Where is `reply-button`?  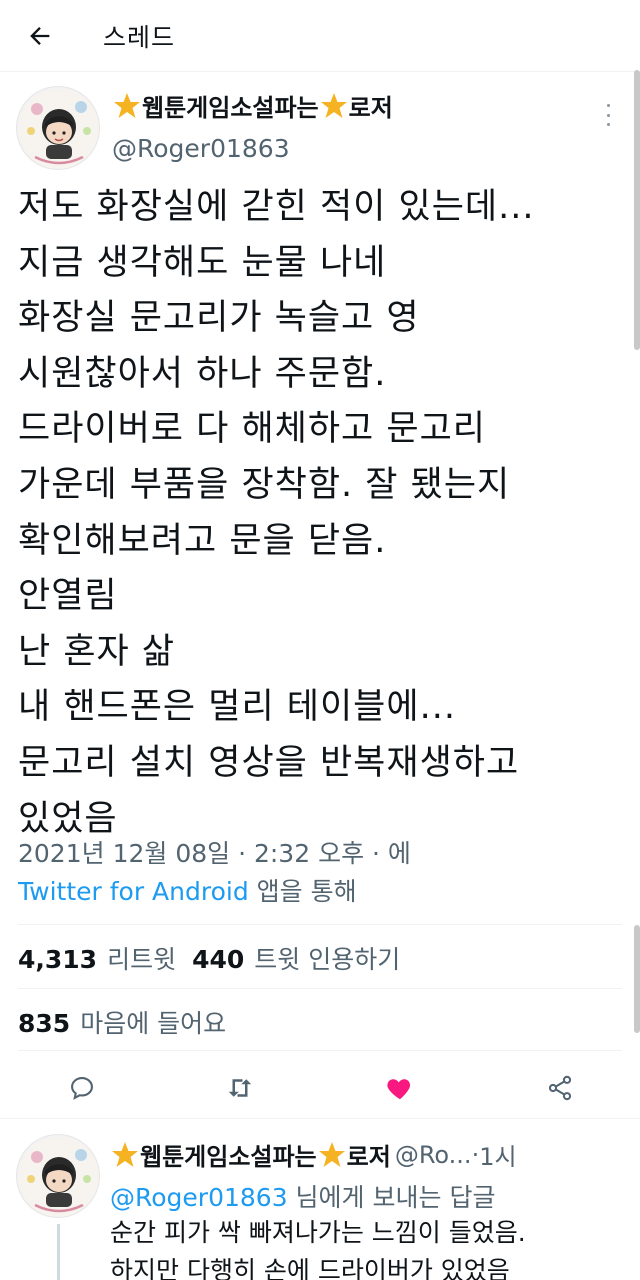 reply-button is located at coordinates (82, 1088).